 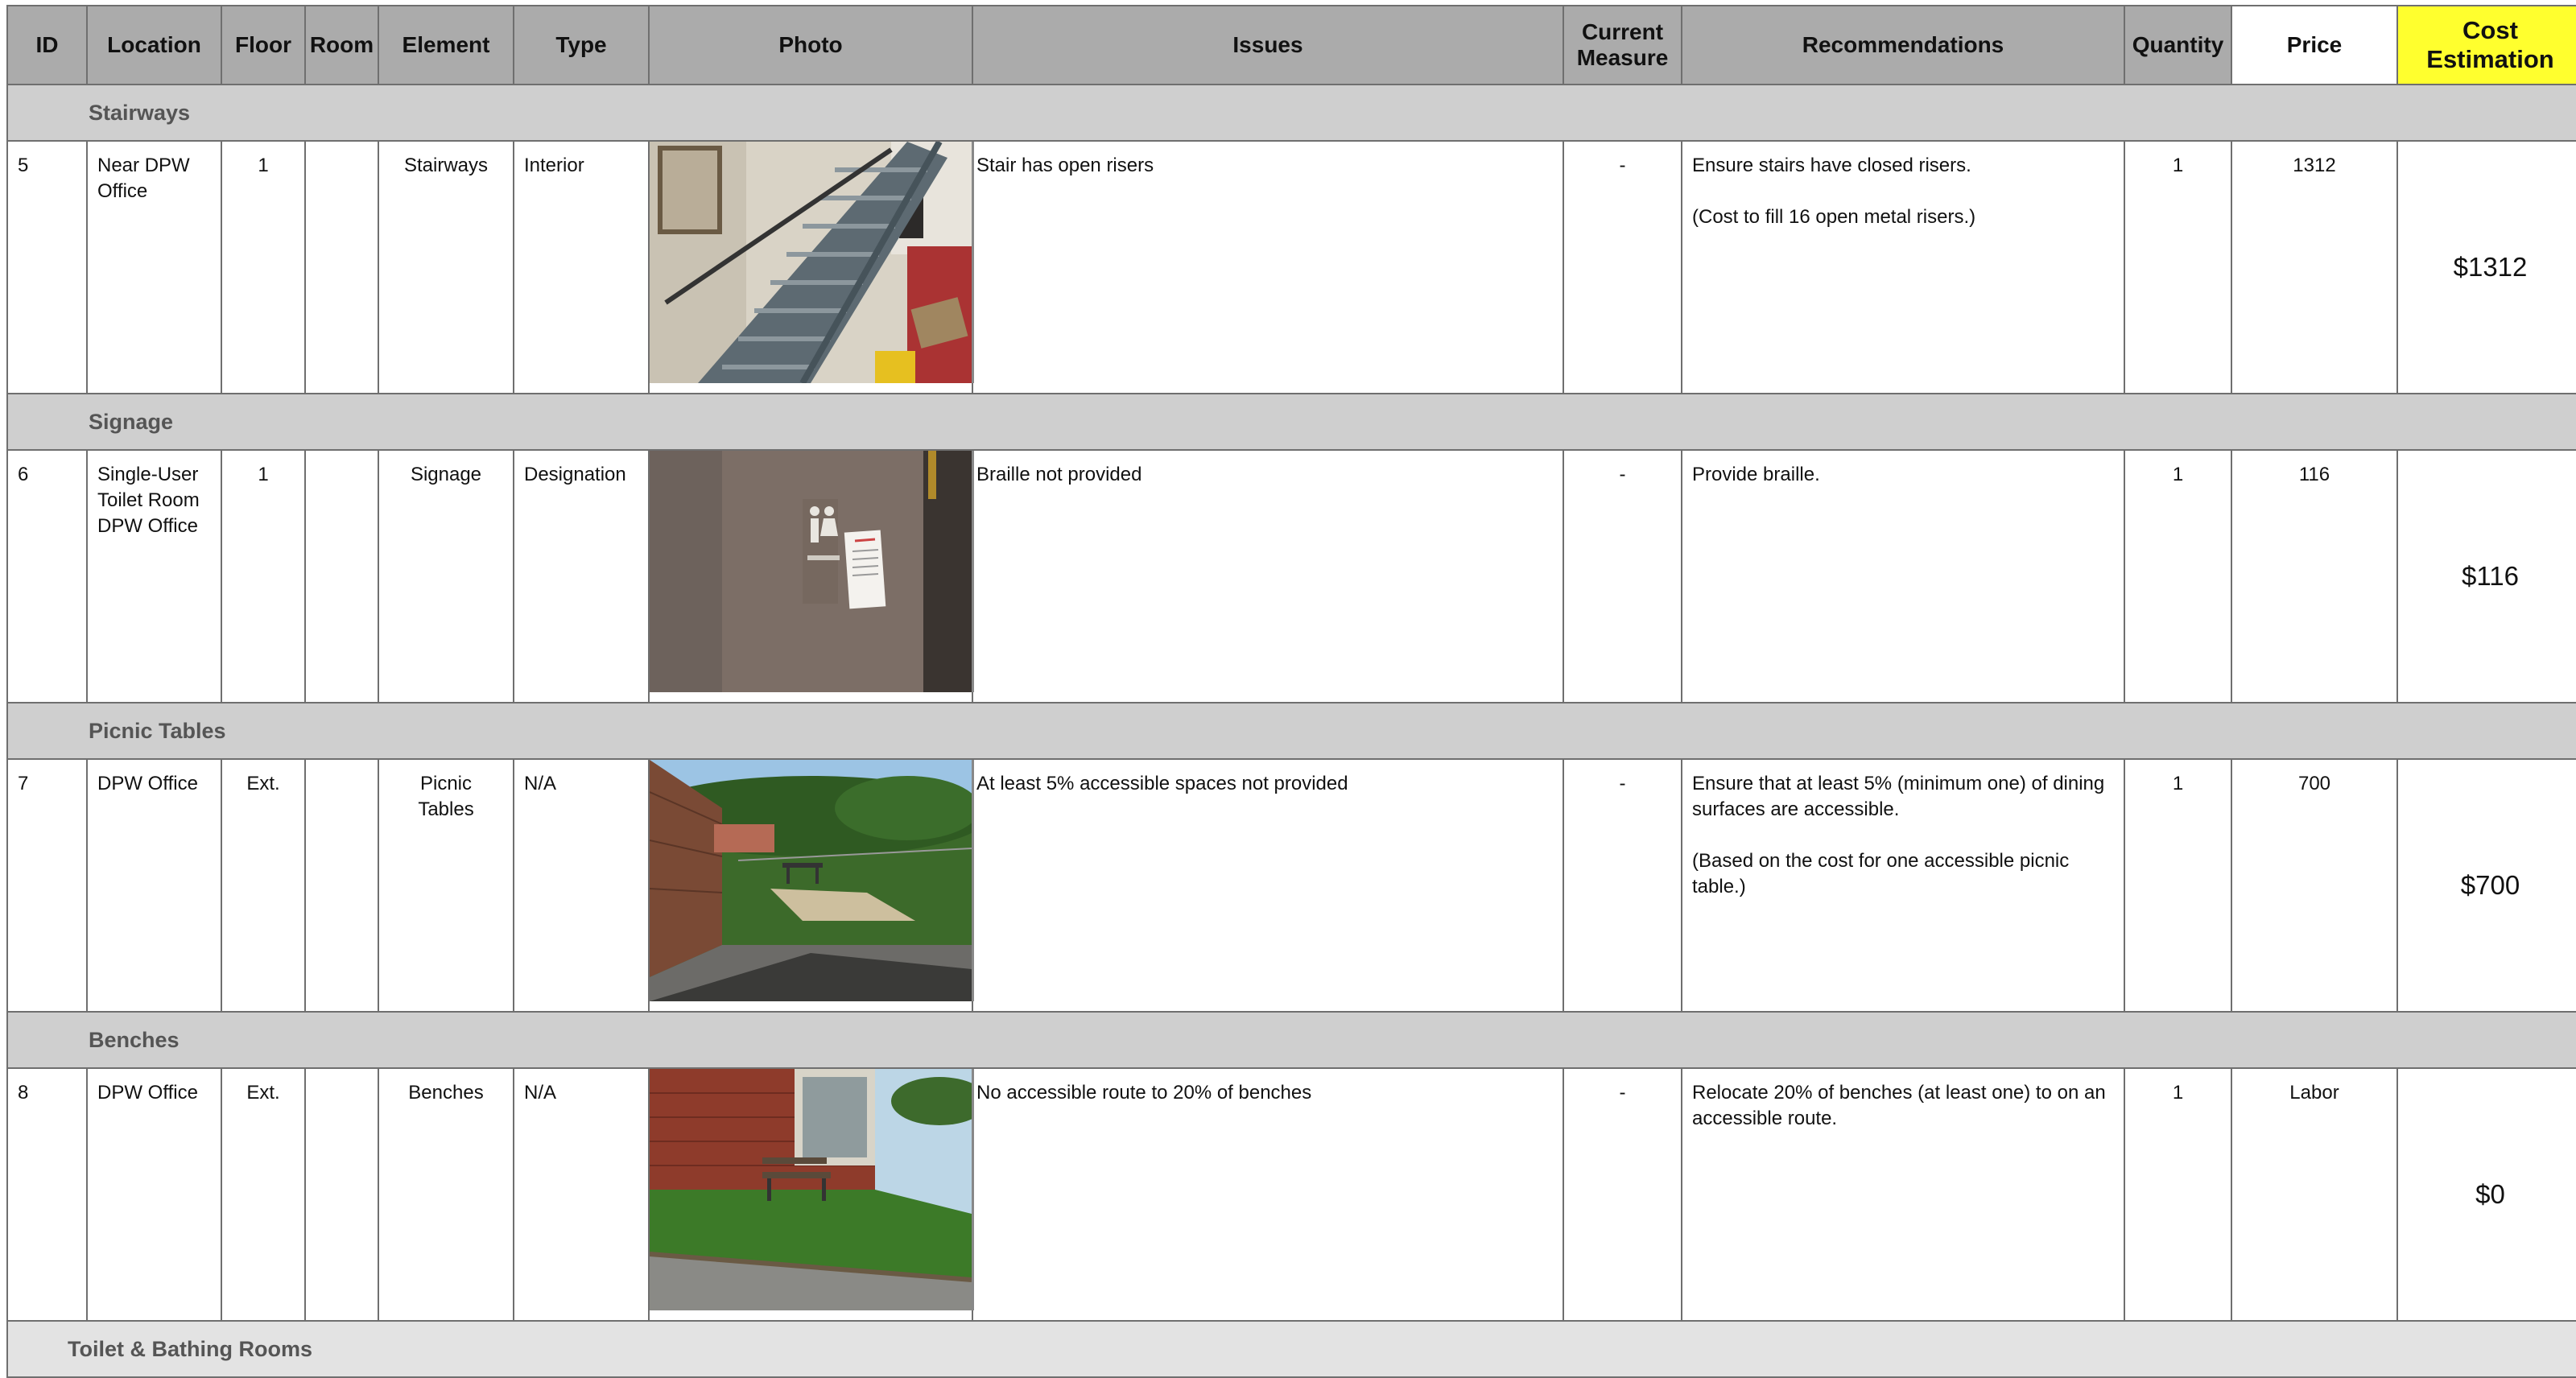 I want to click on element-line: Signage, so click(x=446, y=475).